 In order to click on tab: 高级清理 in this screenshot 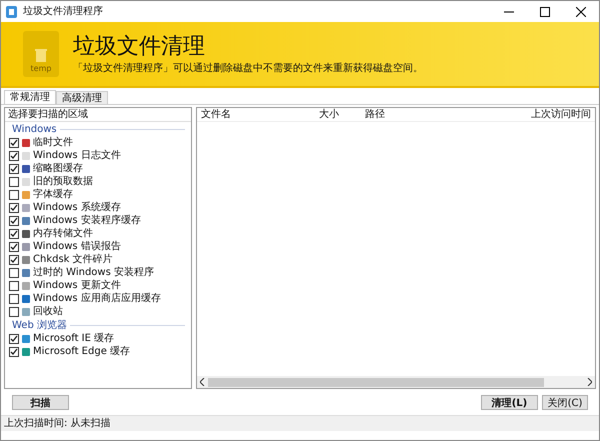, I will do `click(82, 97)`.